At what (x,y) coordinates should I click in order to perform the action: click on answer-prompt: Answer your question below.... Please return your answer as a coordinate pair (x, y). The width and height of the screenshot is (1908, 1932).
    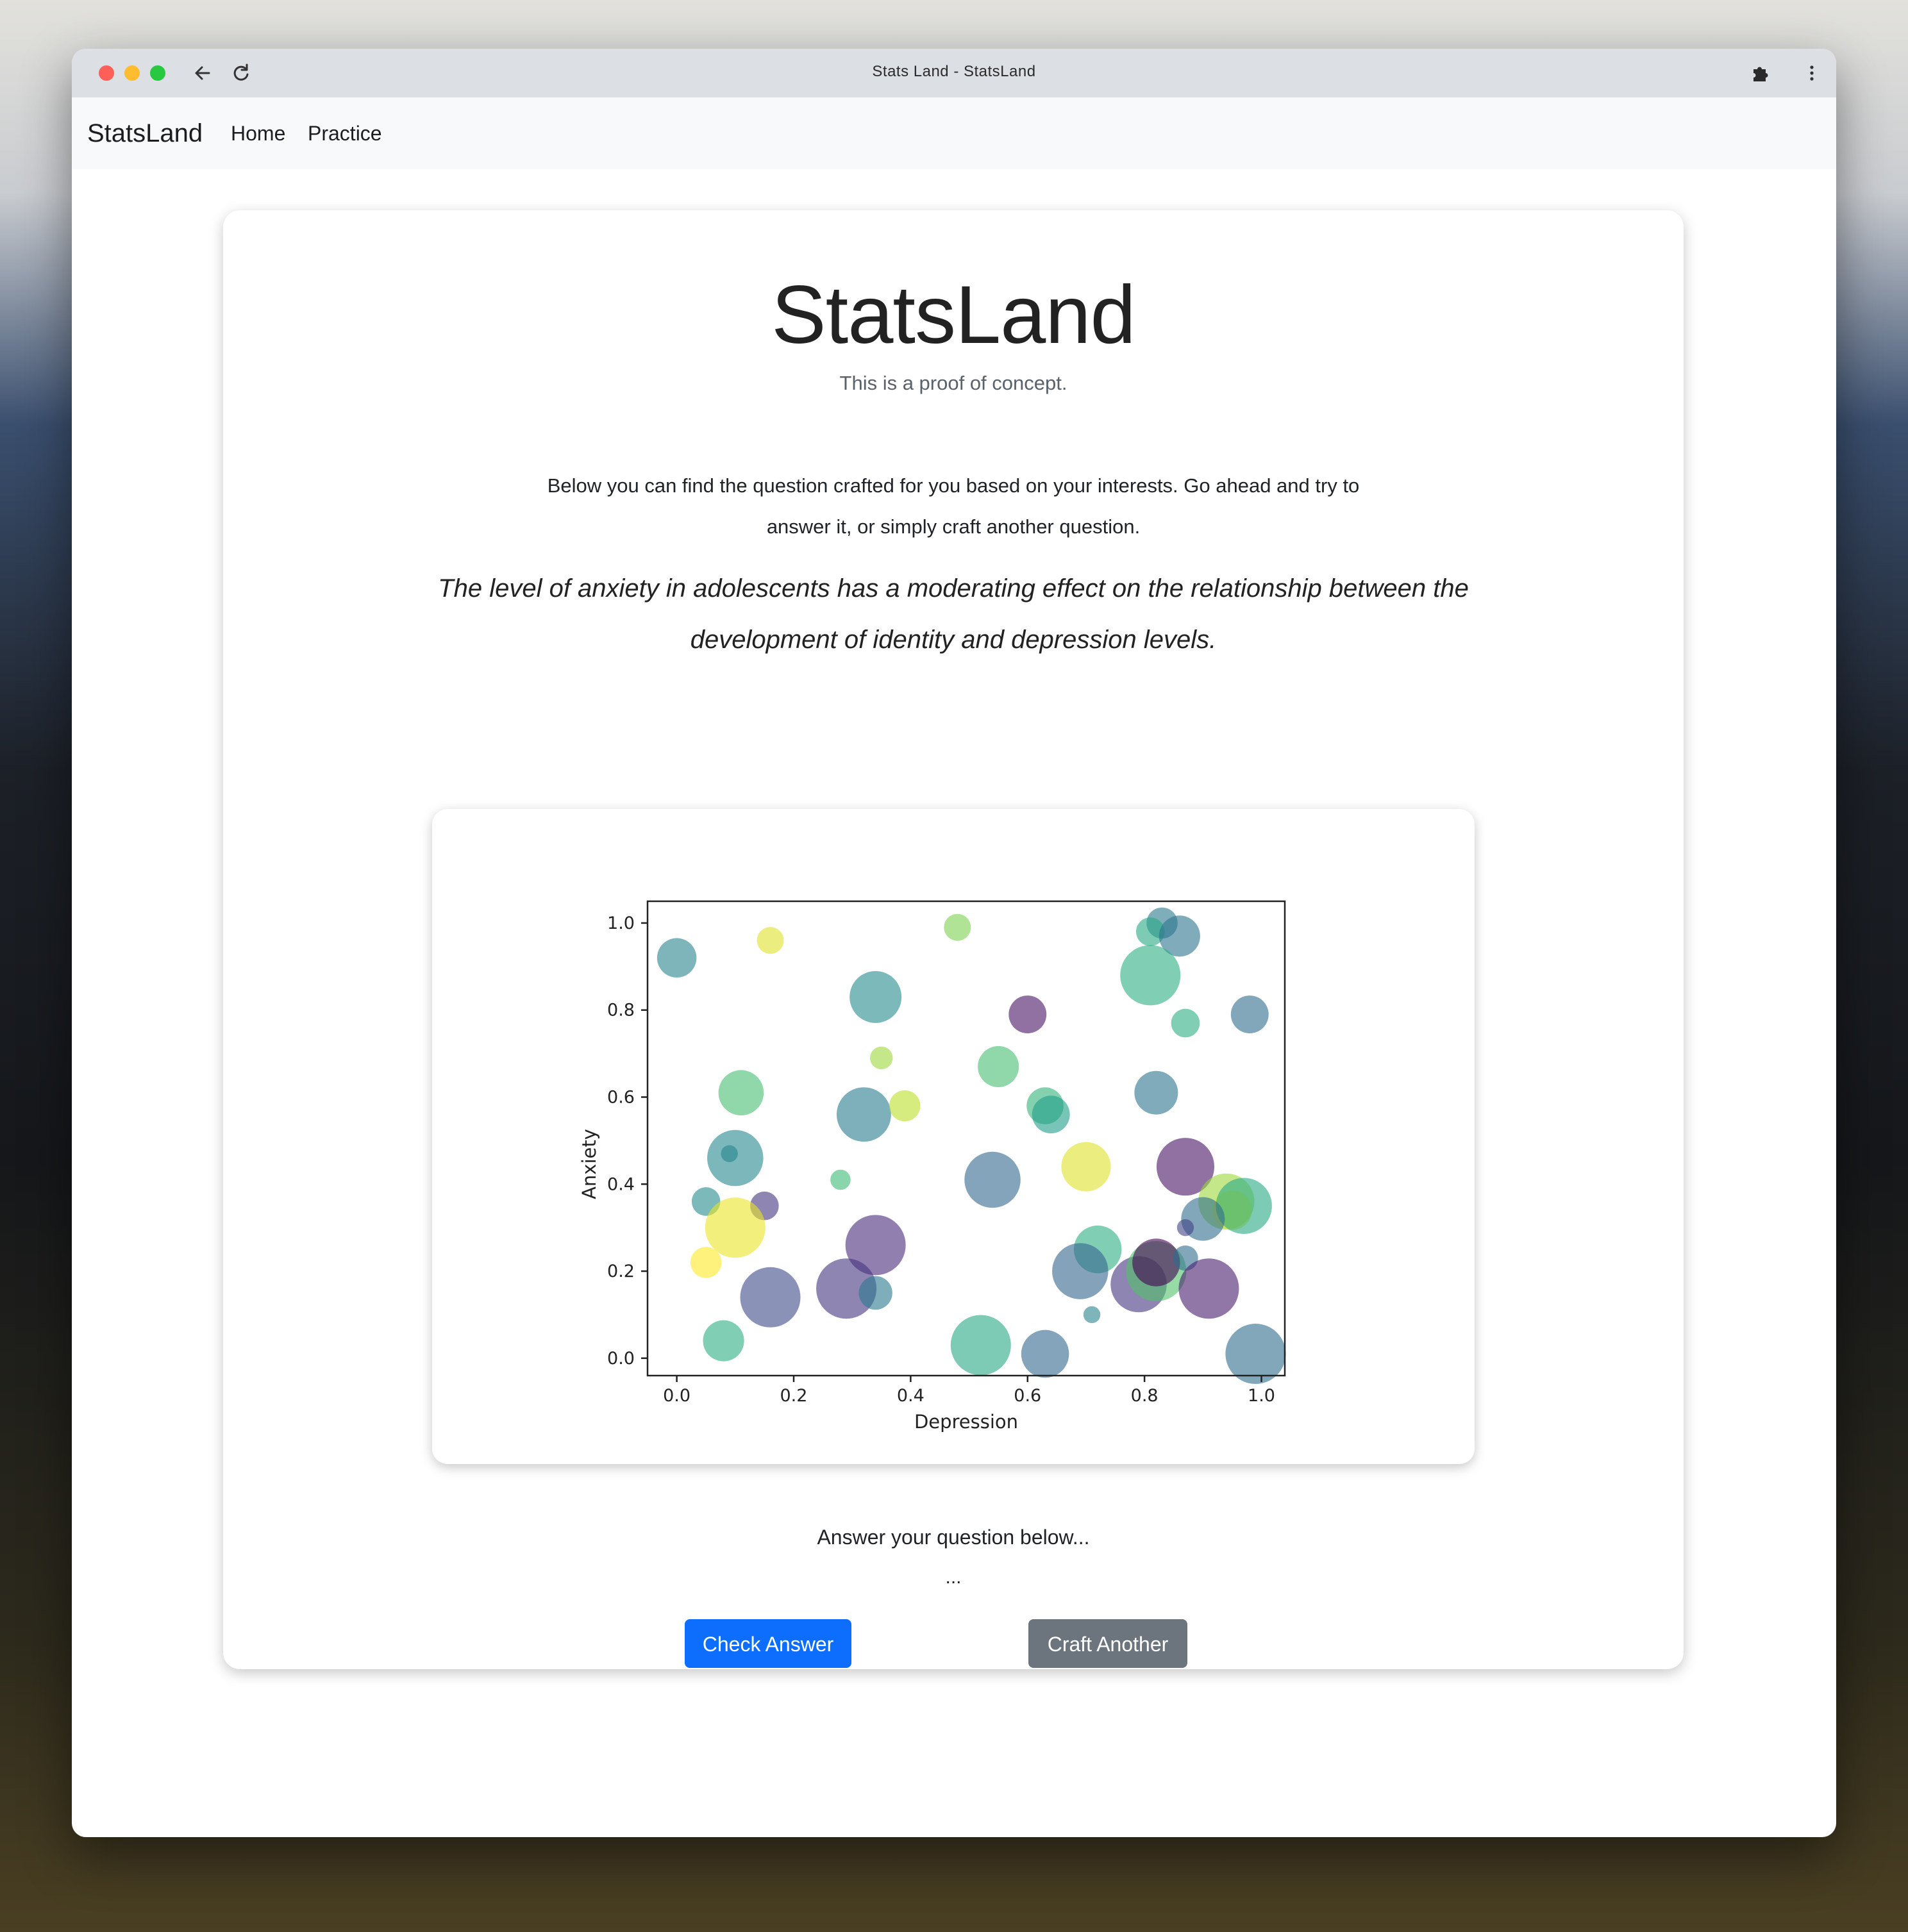
    Looking at the image, I should click on (953, 1538).